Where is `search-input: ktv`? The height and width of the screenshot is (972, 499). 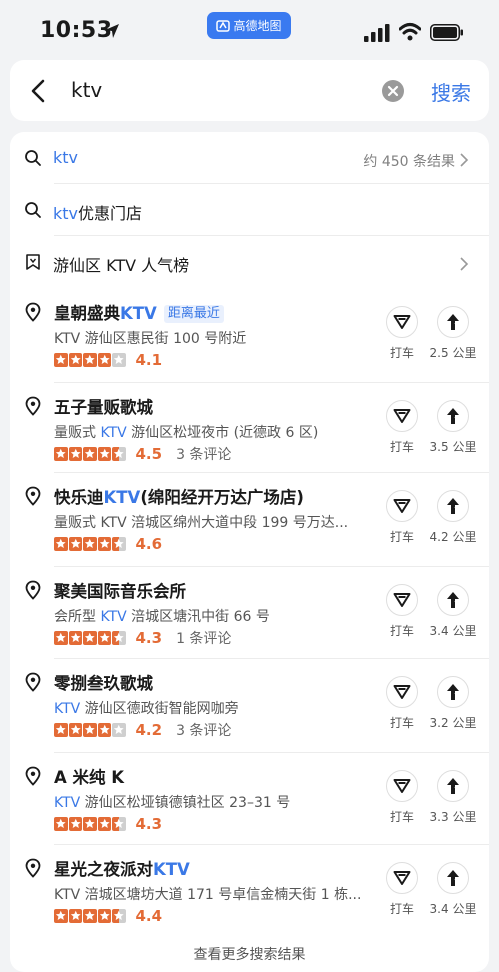 search-input: ktv is located at coordinates (86, 90).